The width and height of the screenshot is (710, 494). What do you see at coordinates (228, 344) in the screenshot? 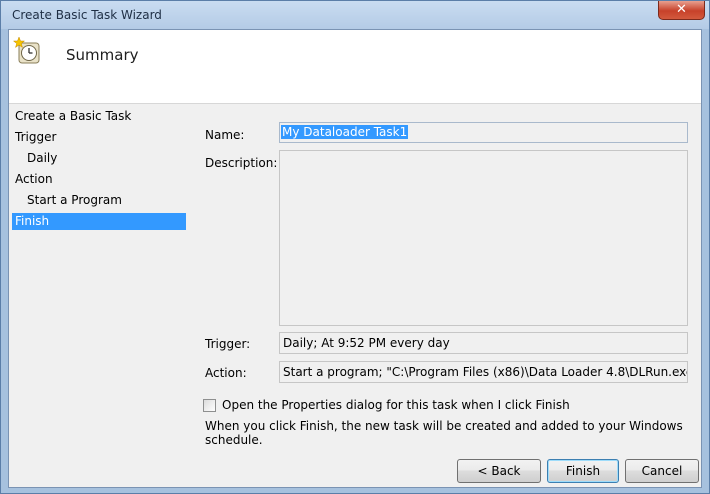
I see `trigger-label: Trigger:` at bounding box center [228, 344].